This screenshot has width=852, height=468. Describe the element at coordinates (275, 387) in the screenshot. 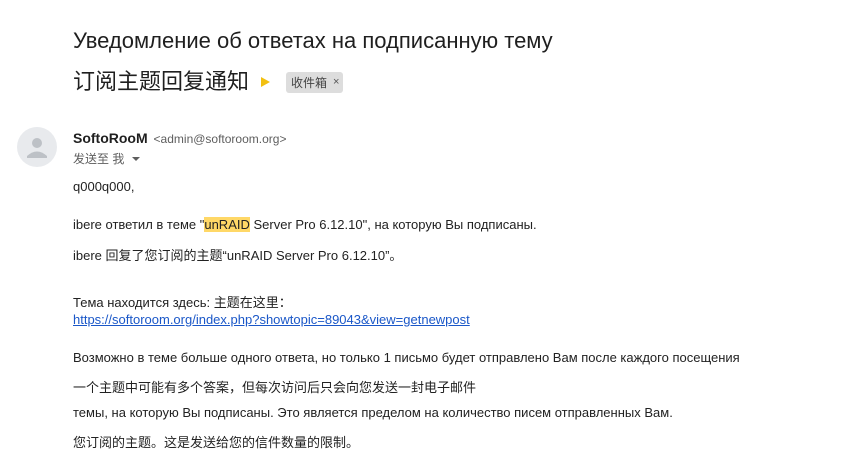

I see `notice-zh-line-1: 一个主题中可能有多个答案，但每次访问后只会向您发送一封电子邮件` at that location.